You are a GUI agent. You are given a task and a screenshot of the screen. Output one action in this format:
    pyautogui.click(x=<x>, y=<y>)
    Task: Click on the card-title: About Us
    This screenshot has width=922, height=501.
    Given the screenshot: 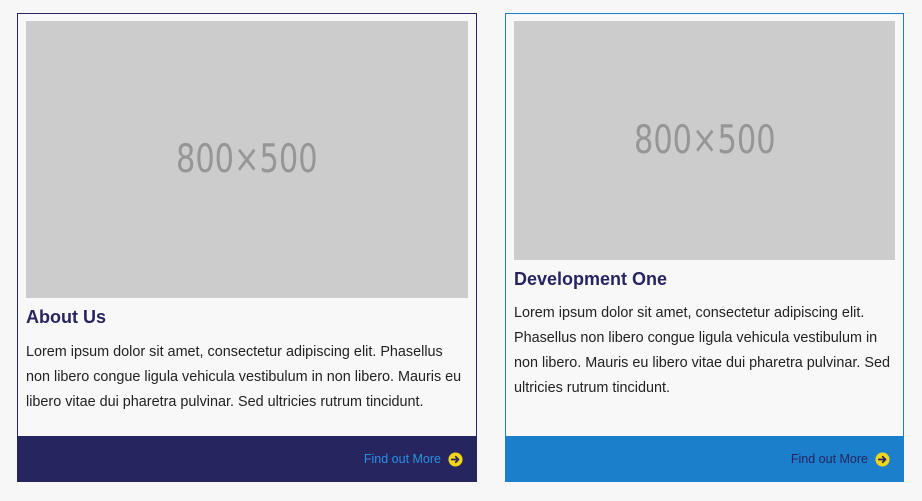 What is the action you would take?
    pyautogui.click(x=66, y=317)
    